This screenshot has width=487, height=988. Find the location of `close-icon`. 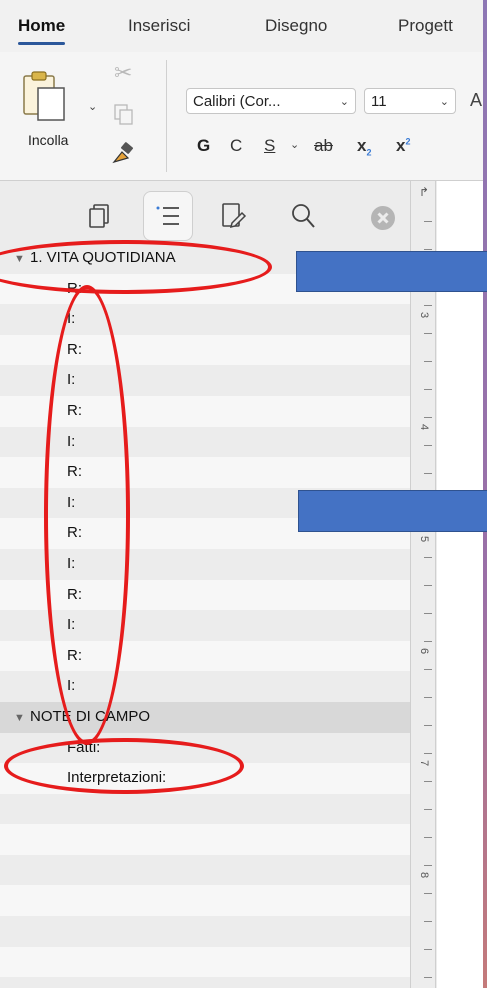

close-icon is located at coordinates (381, 216).